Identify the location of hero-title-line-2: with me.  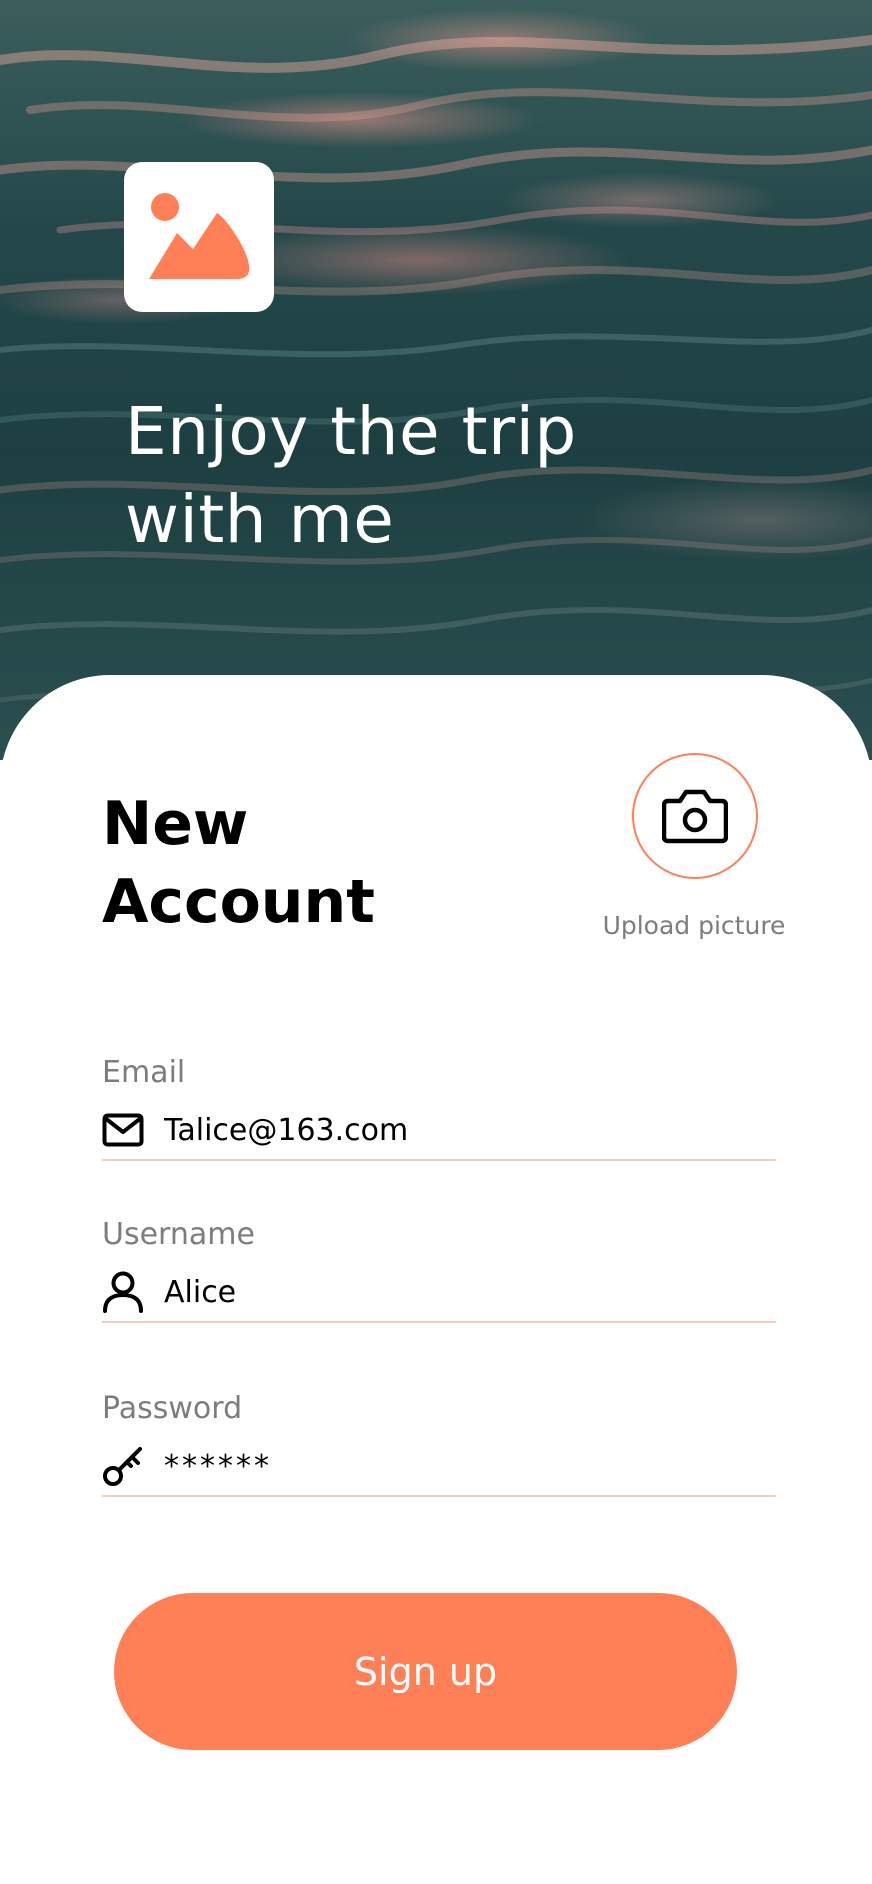
(260, 519).